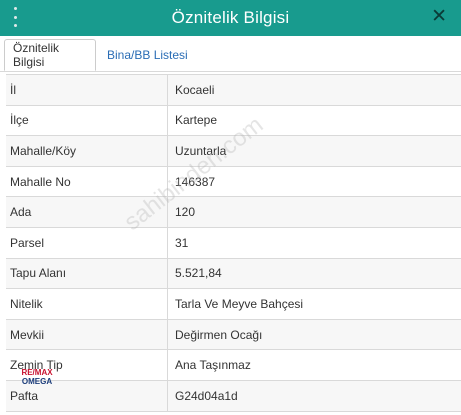  Describe the element at coordinates (196, 120) in the screenshot. I see `row-value: Kartepe` at that location.